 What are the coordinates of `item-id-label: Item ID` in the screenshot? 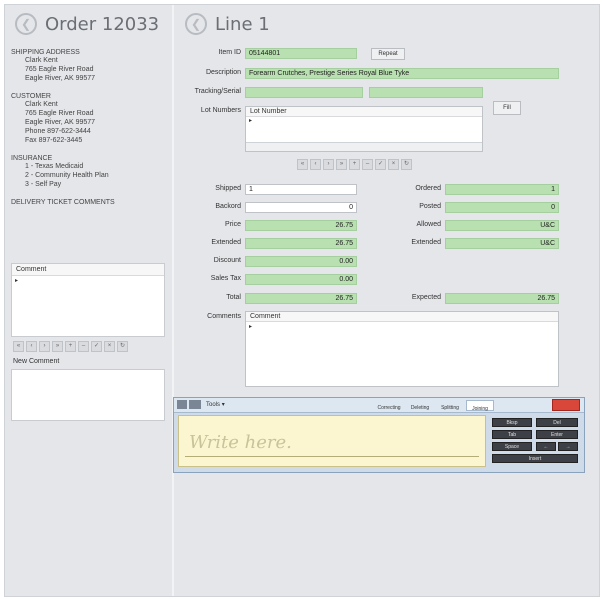 It's located at (229, 52).